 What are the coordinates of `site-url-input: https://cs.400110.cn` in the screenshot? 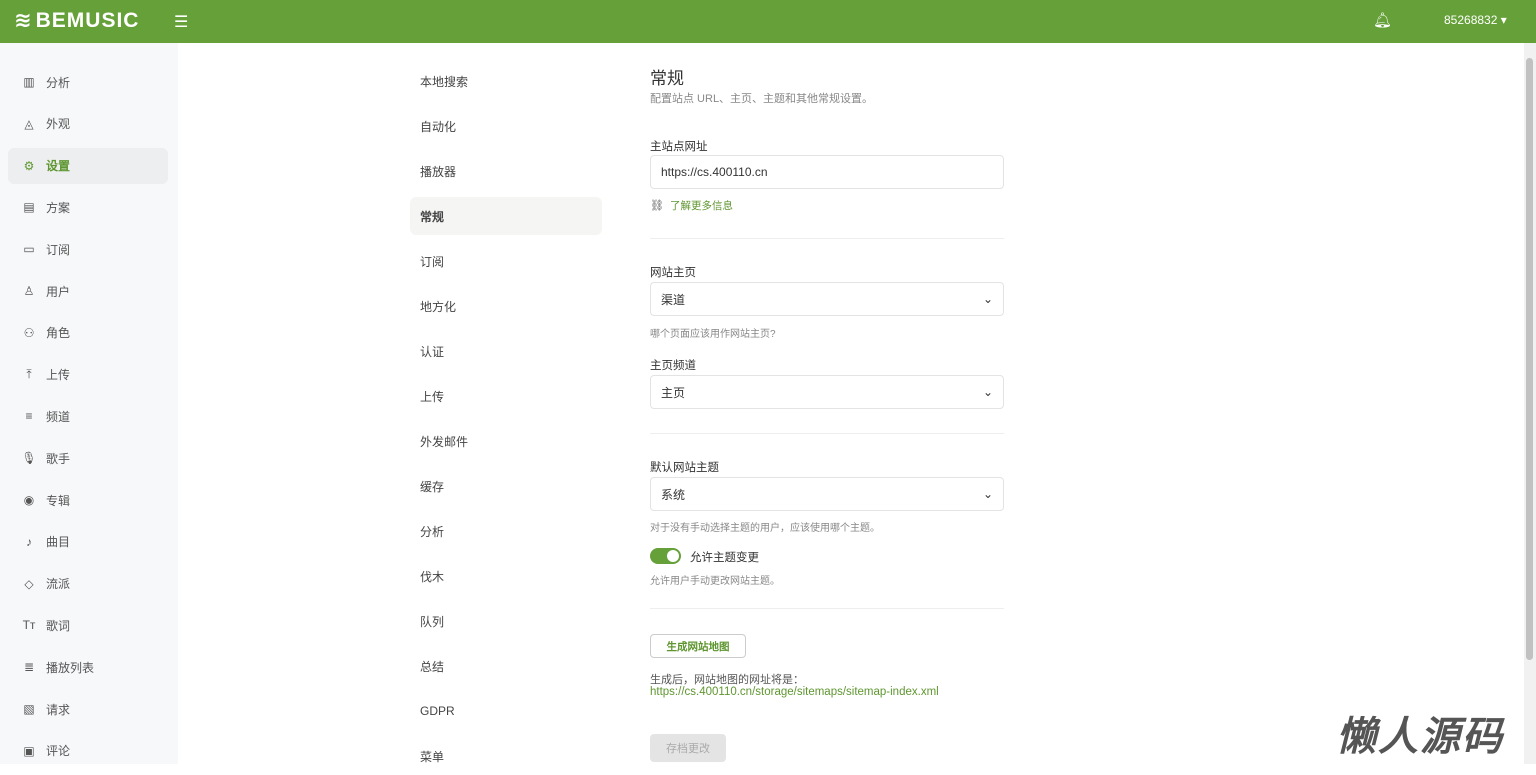 It's located at (827, 172).